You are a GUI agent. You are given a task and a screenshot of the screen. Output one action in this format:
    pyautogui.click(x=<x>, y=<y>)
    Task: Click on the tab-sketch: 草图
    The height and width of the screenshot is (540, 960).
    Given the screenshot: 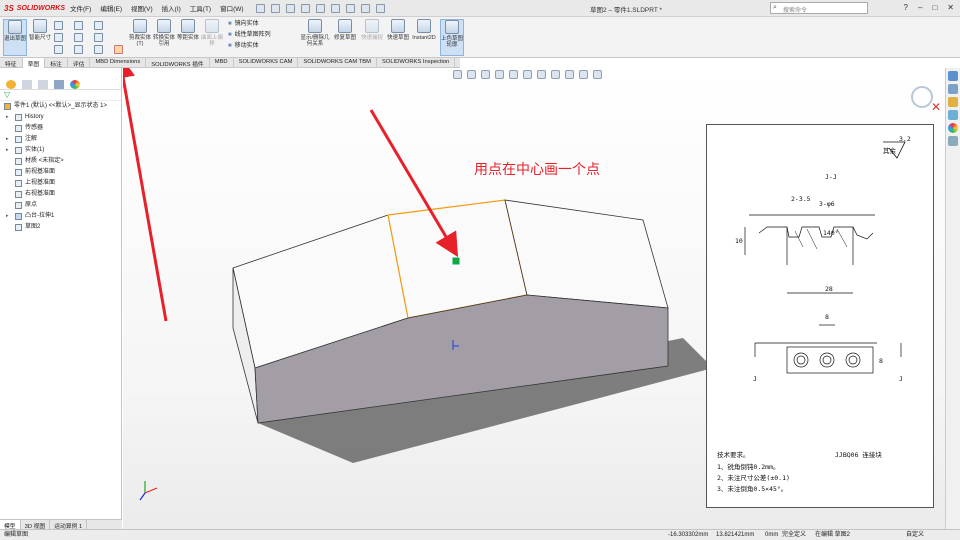 What is the action you would take?
    pyautogui.click(x=34, y=63)
    